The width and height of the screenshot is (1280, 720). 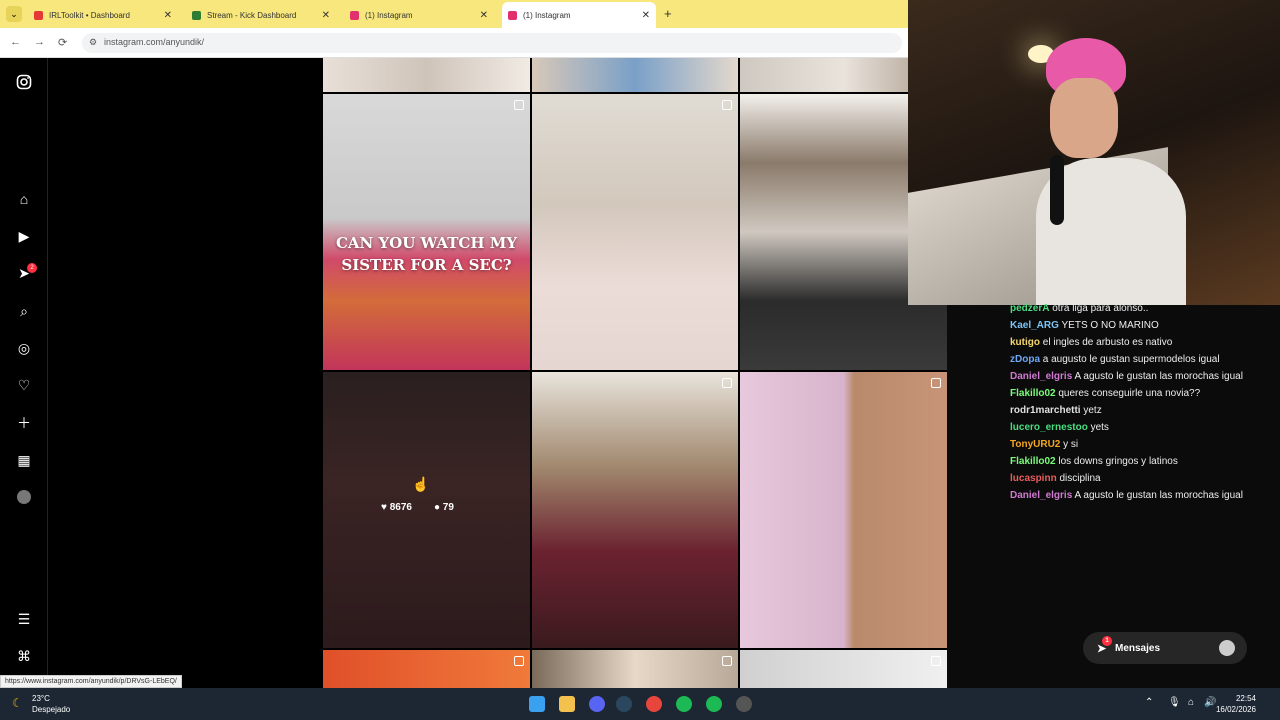 I want to click on chat-message-text: a augusto le gustan supermodelos igual, so click(x=1131, y=359).